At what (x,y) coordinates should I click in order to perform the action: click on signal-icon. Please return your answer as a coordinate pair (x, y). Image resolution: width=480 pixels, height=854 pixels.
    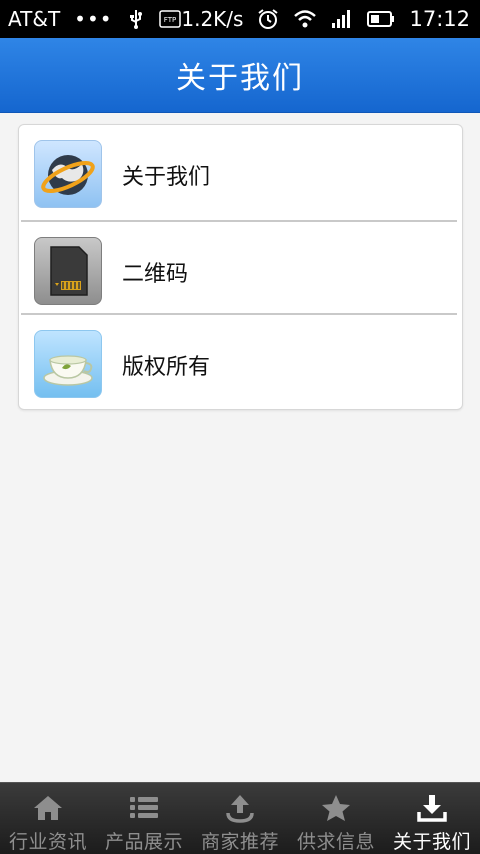
    Looking at the image, I should click on (342, 19).